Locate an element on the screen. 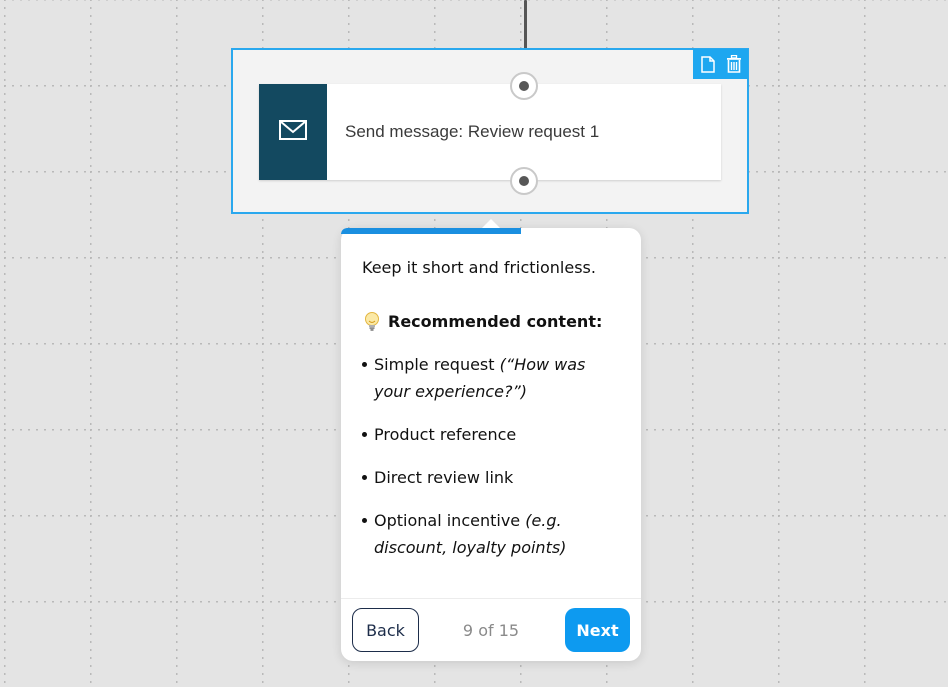  node-icon-box is located at coordinates (293, 132).